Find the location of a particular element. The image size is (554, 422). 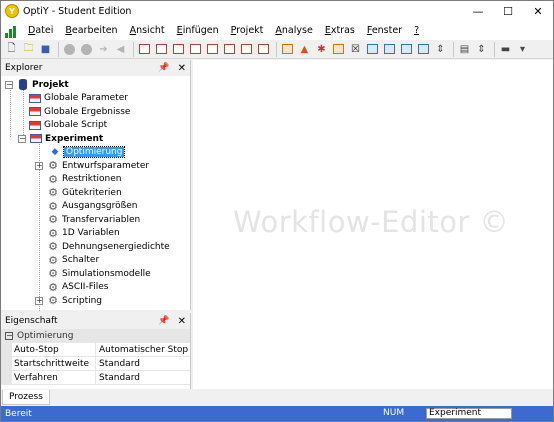

tree-node-experiment: − Experiment is located at coordinates (95, 139).